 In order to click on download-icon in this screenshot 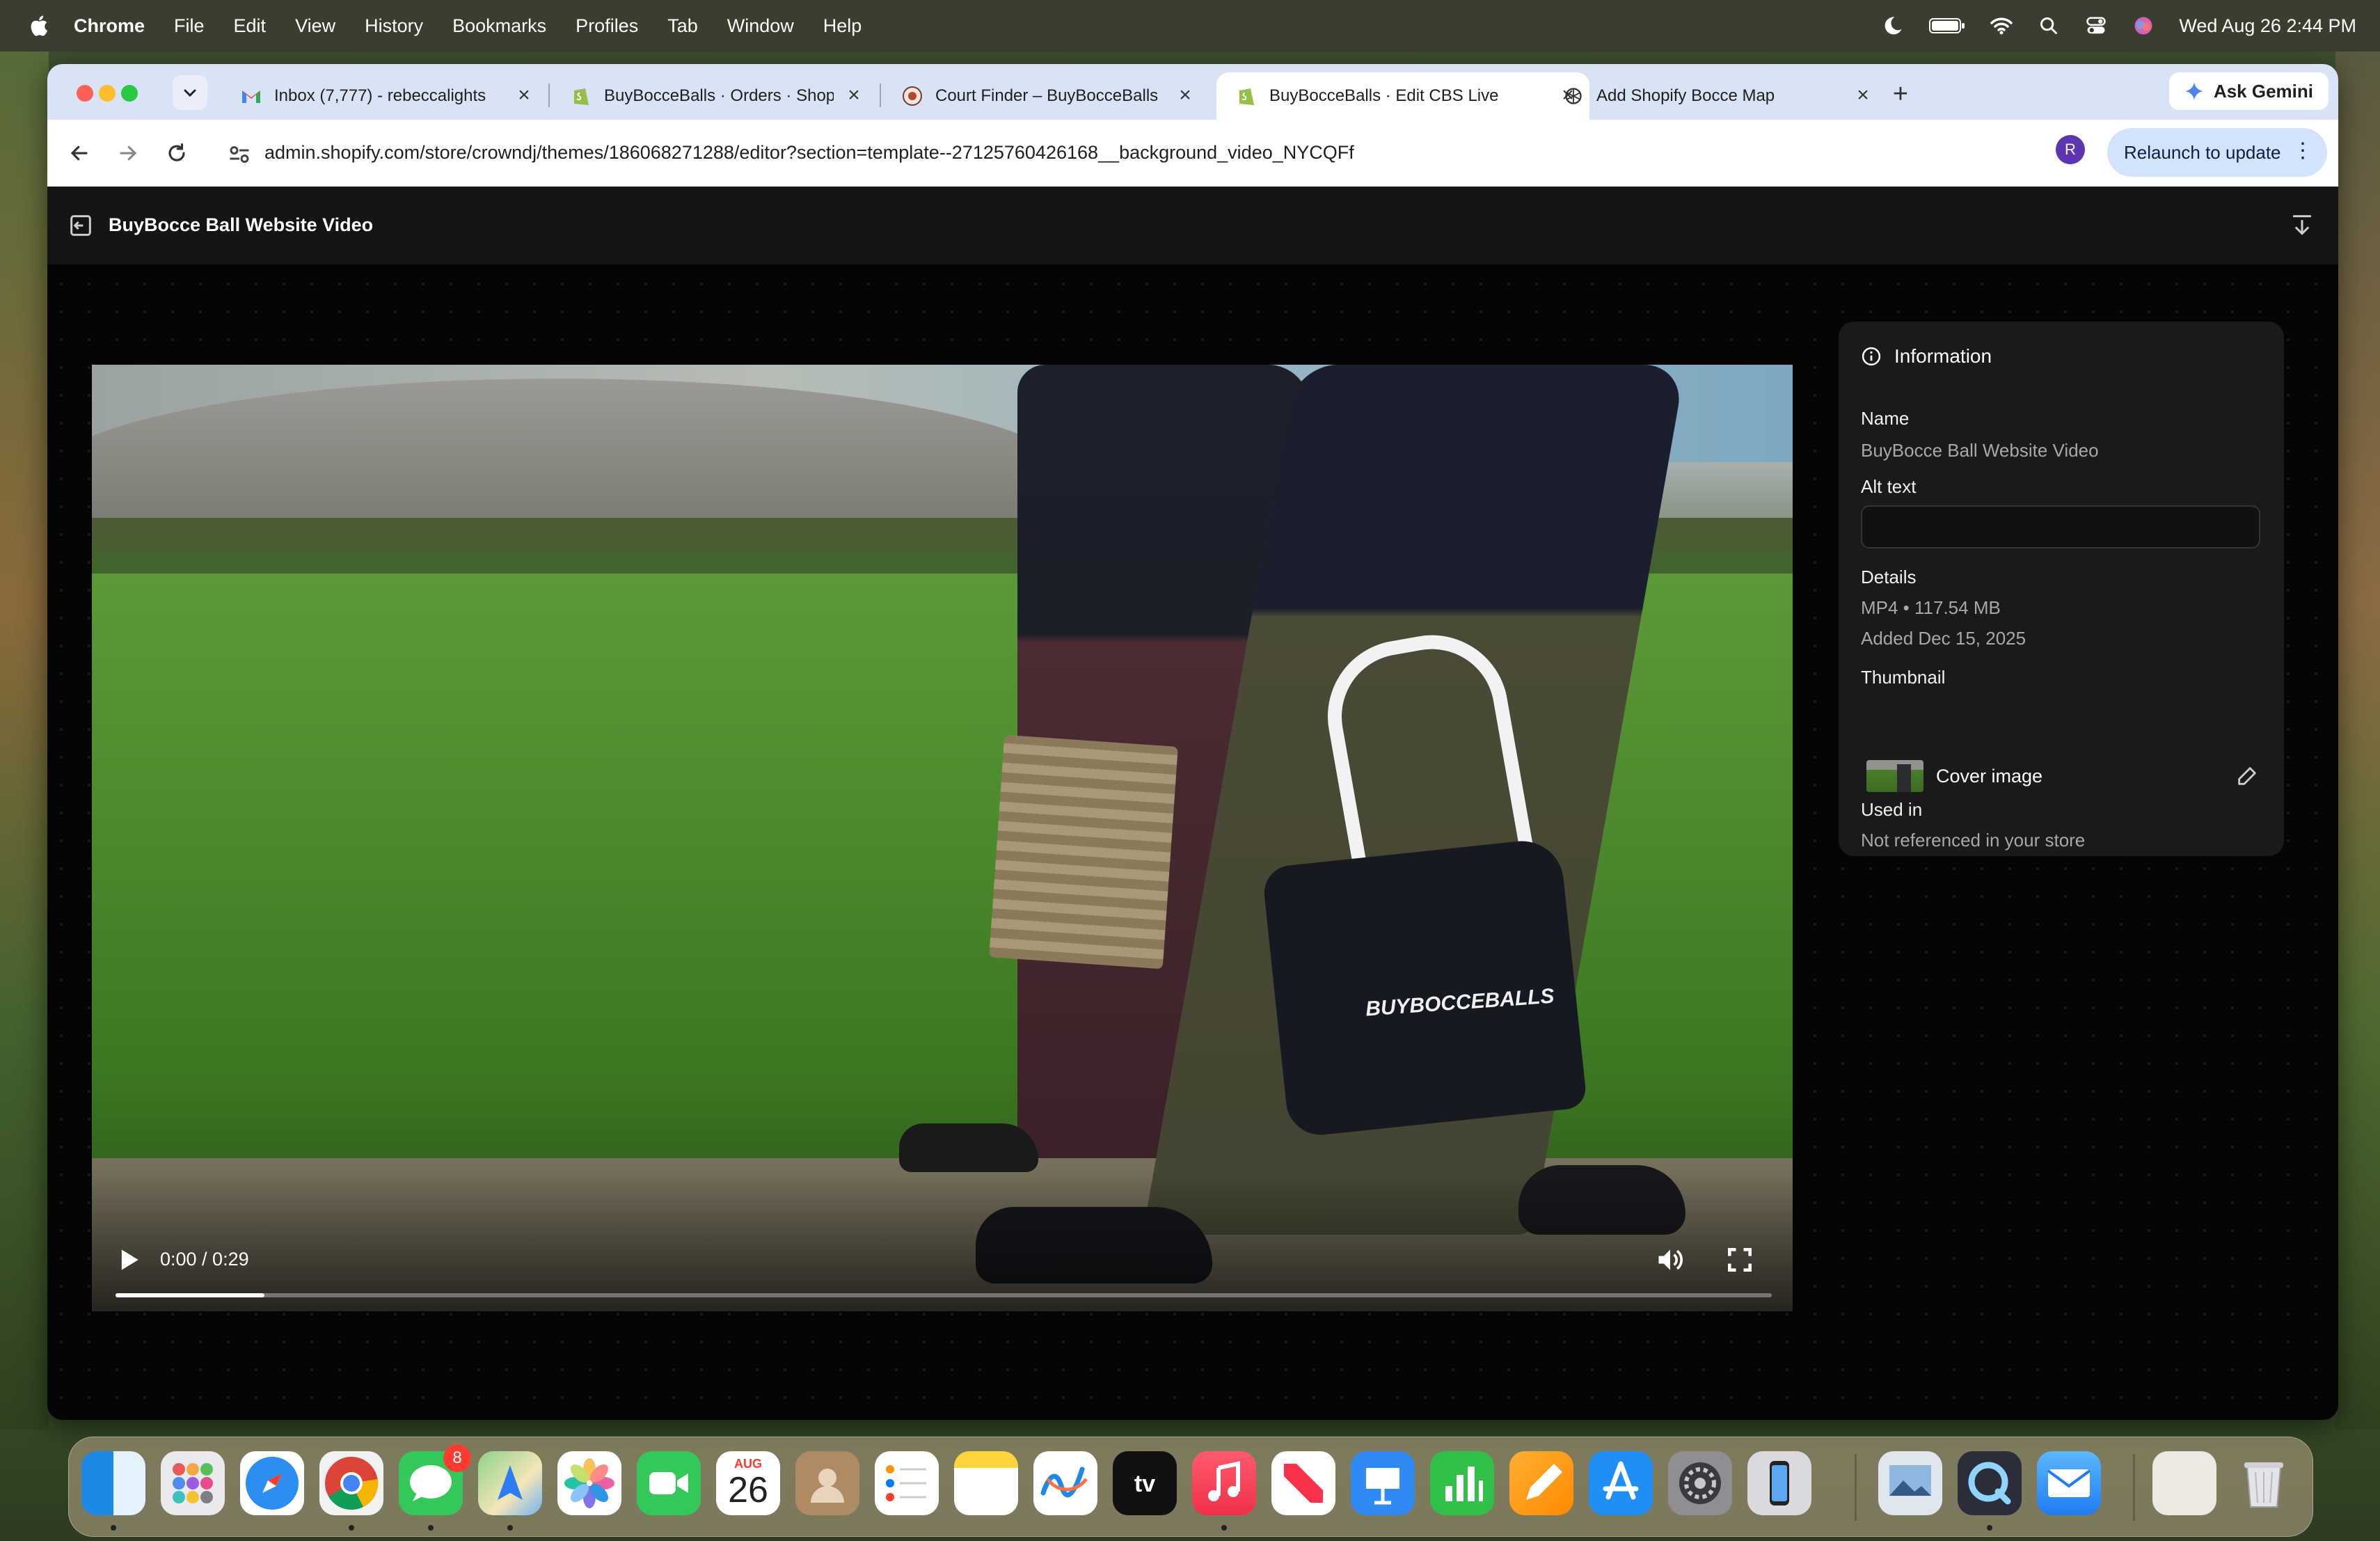, I will do `click(2302, 225)`.